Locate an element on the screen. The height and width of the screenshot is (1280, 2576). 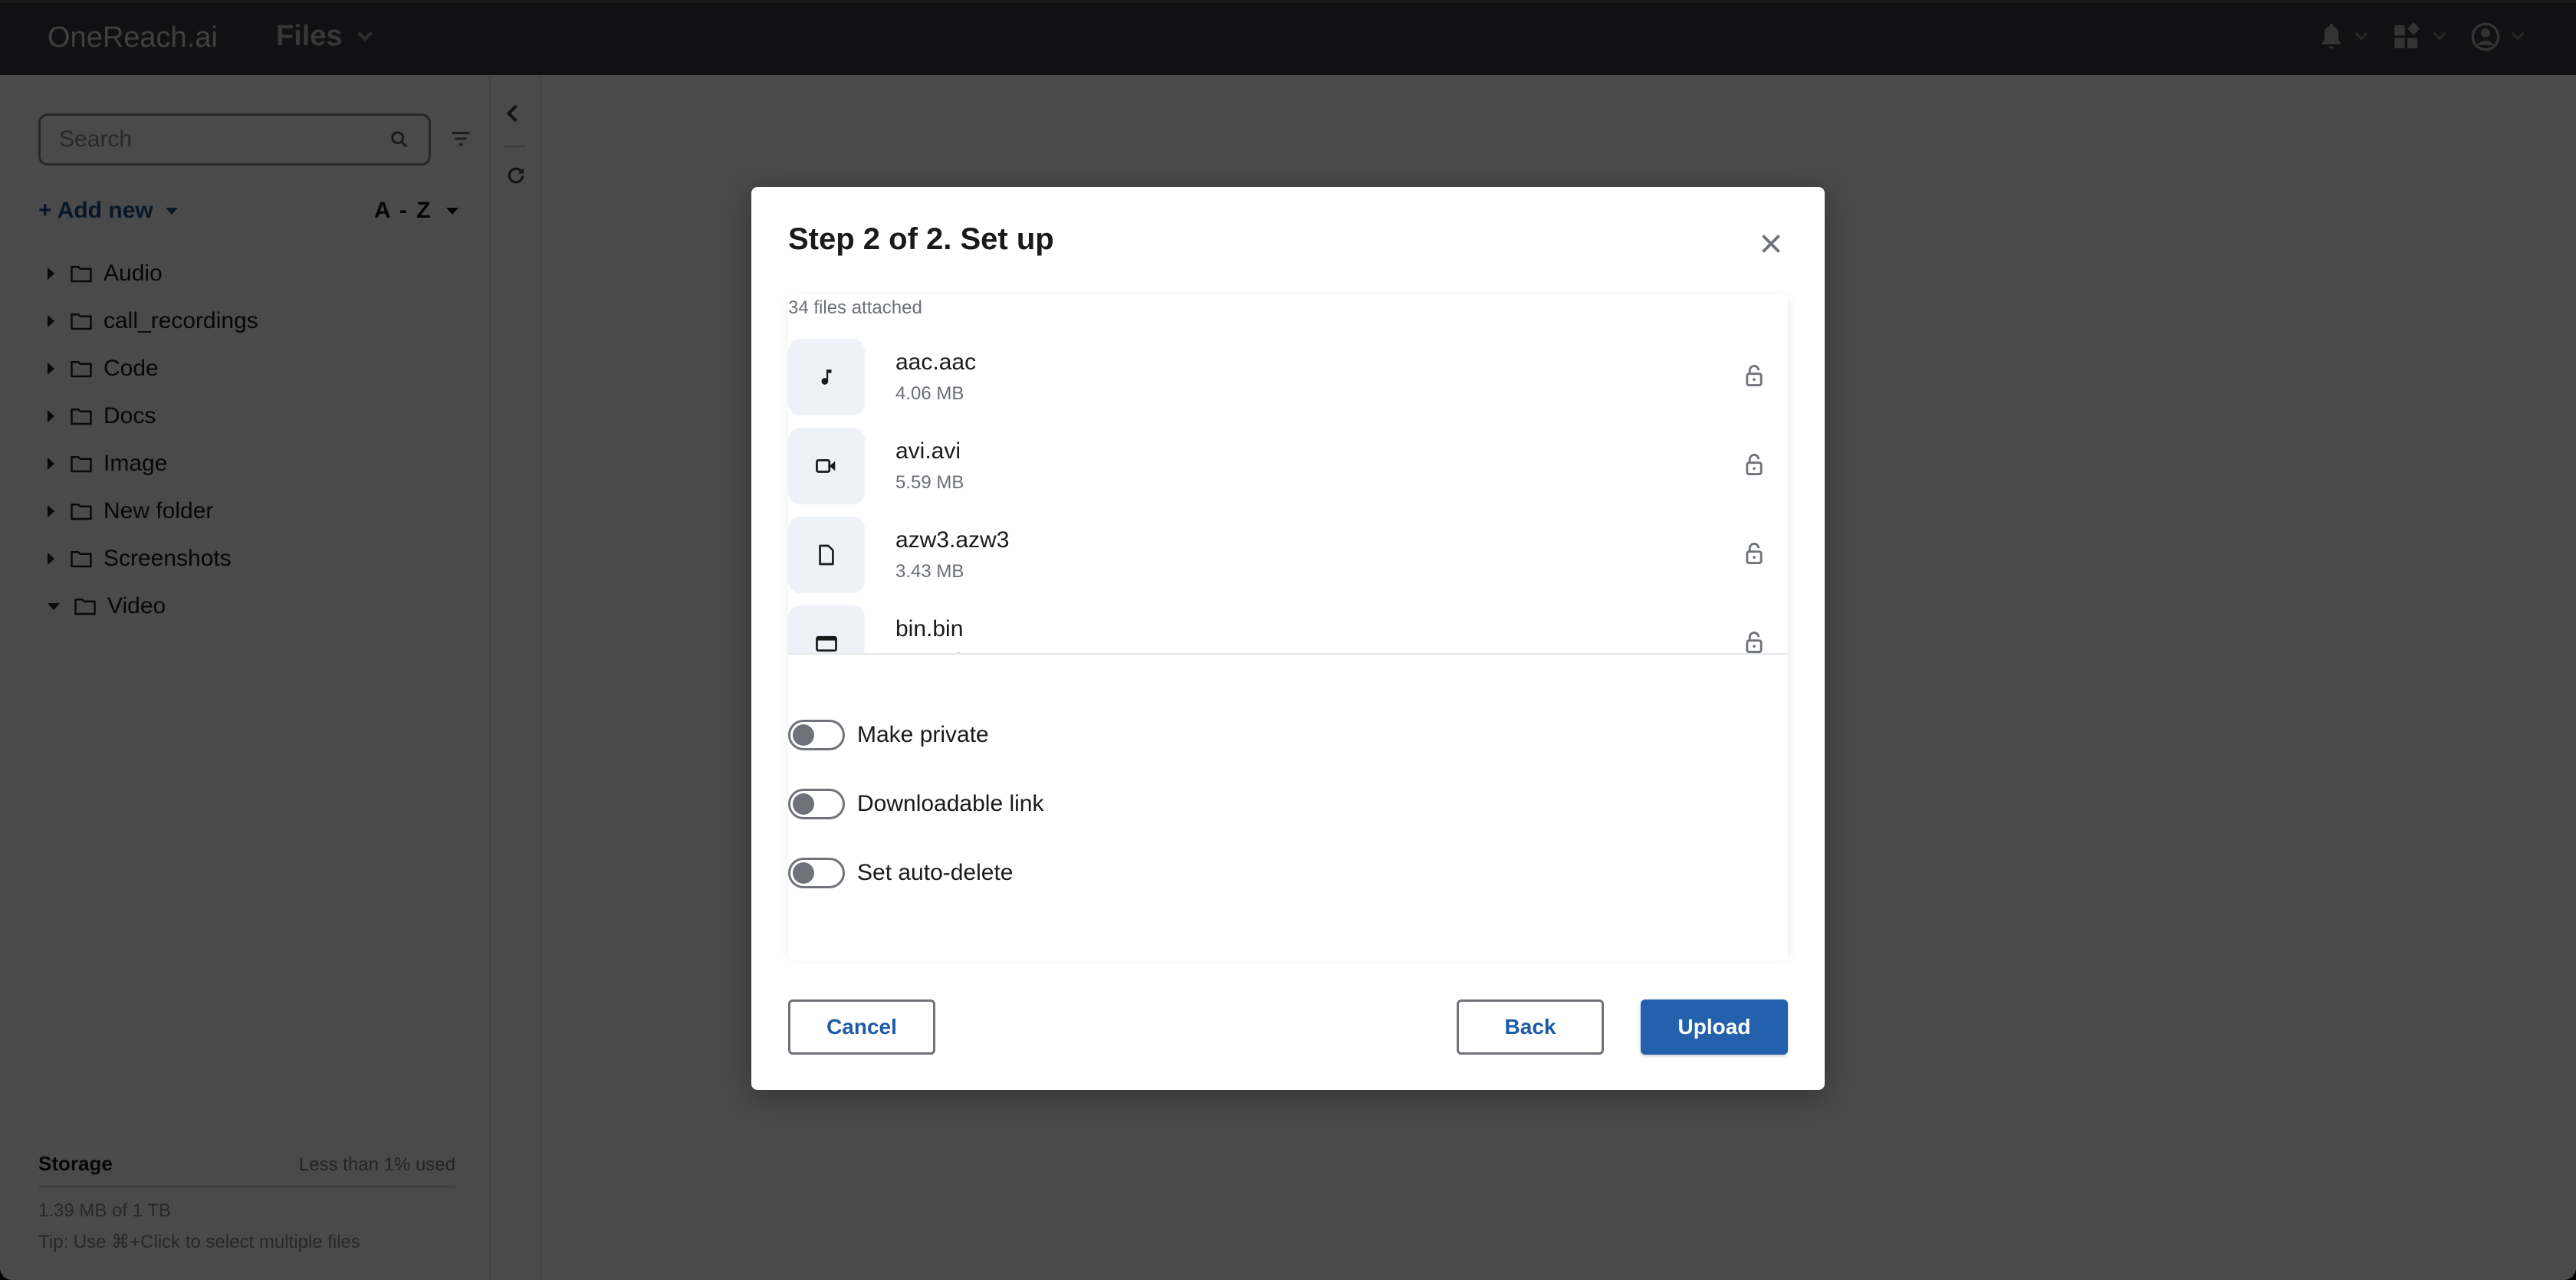
file-name: bin.bin is located at coordinates (929, 629).